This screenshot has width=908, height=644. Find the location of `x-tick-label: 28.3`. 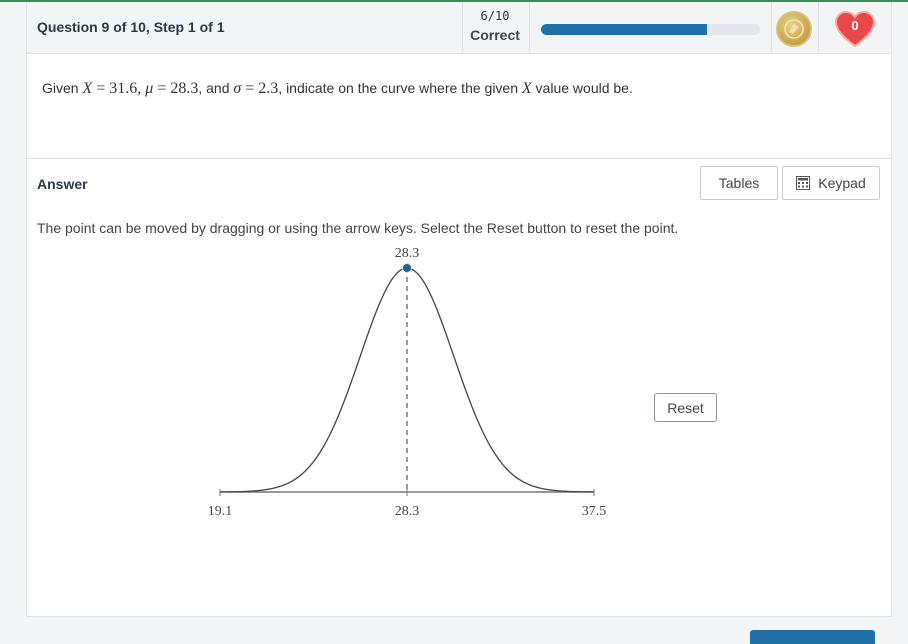

x-tick-label: 28.3 is located at coordinates (407, 511).